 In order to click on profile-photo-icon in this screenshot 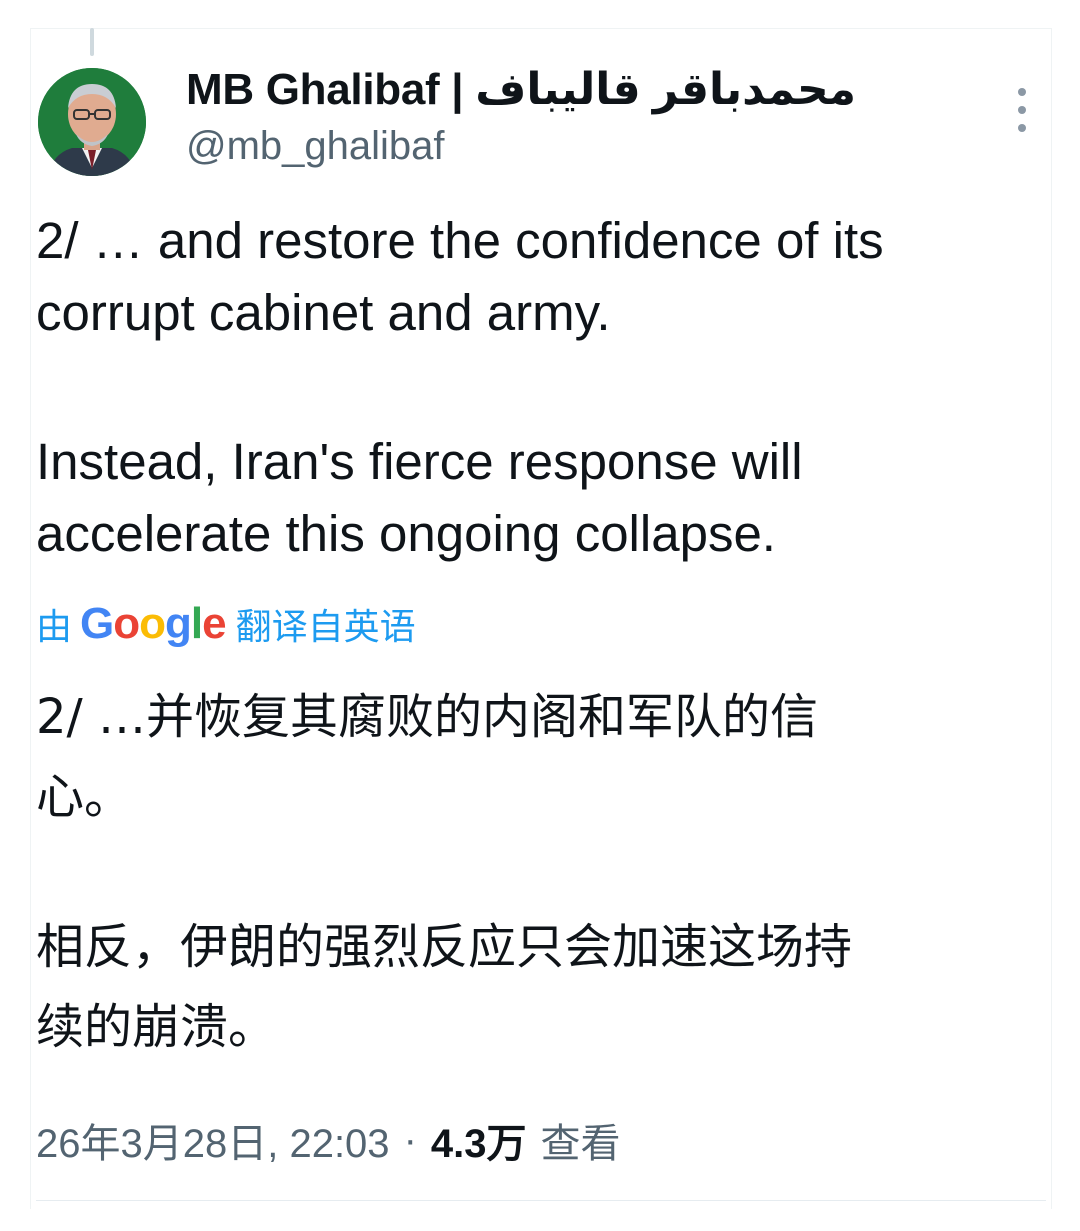, I will do `click(92, 122)`.